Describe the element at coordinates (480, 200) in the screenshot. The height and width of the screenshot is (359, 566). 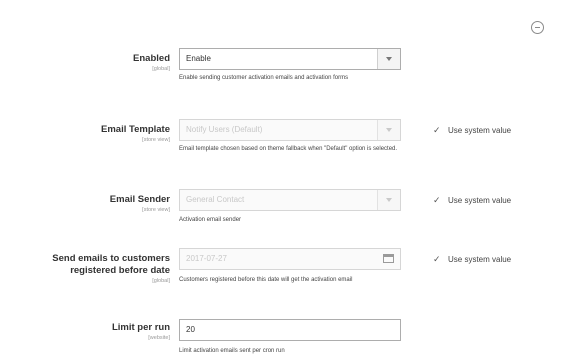
I see `email-sender-use-system-label: Use system value` at that location.